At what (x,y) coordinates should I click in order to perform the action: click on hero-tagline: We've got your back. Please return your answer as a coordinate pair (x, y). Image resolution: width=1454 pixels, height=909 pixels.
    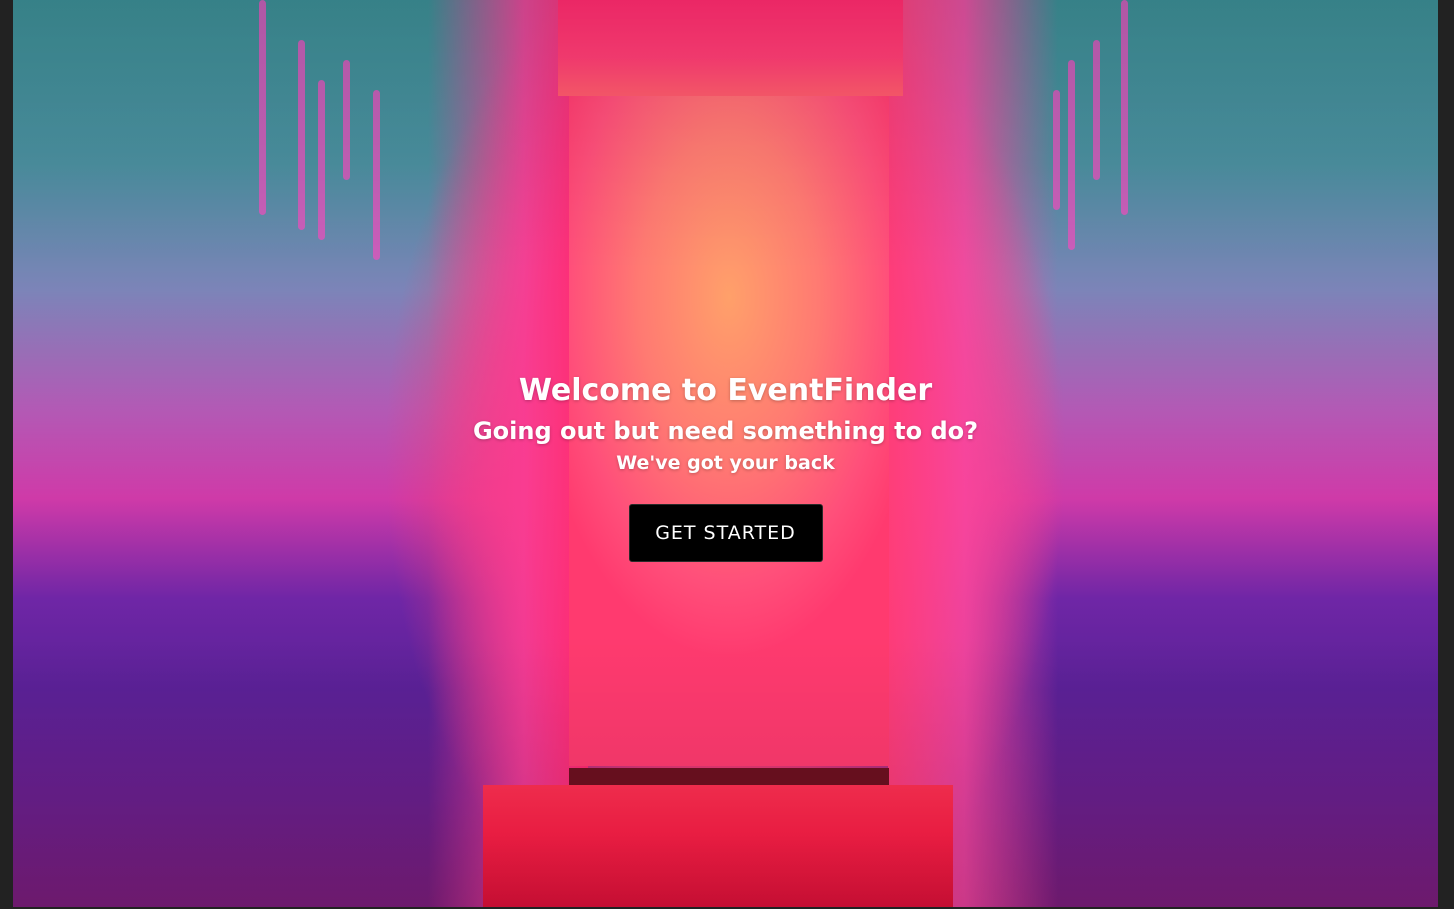
    Looking at the image, I should click on (725, 463).